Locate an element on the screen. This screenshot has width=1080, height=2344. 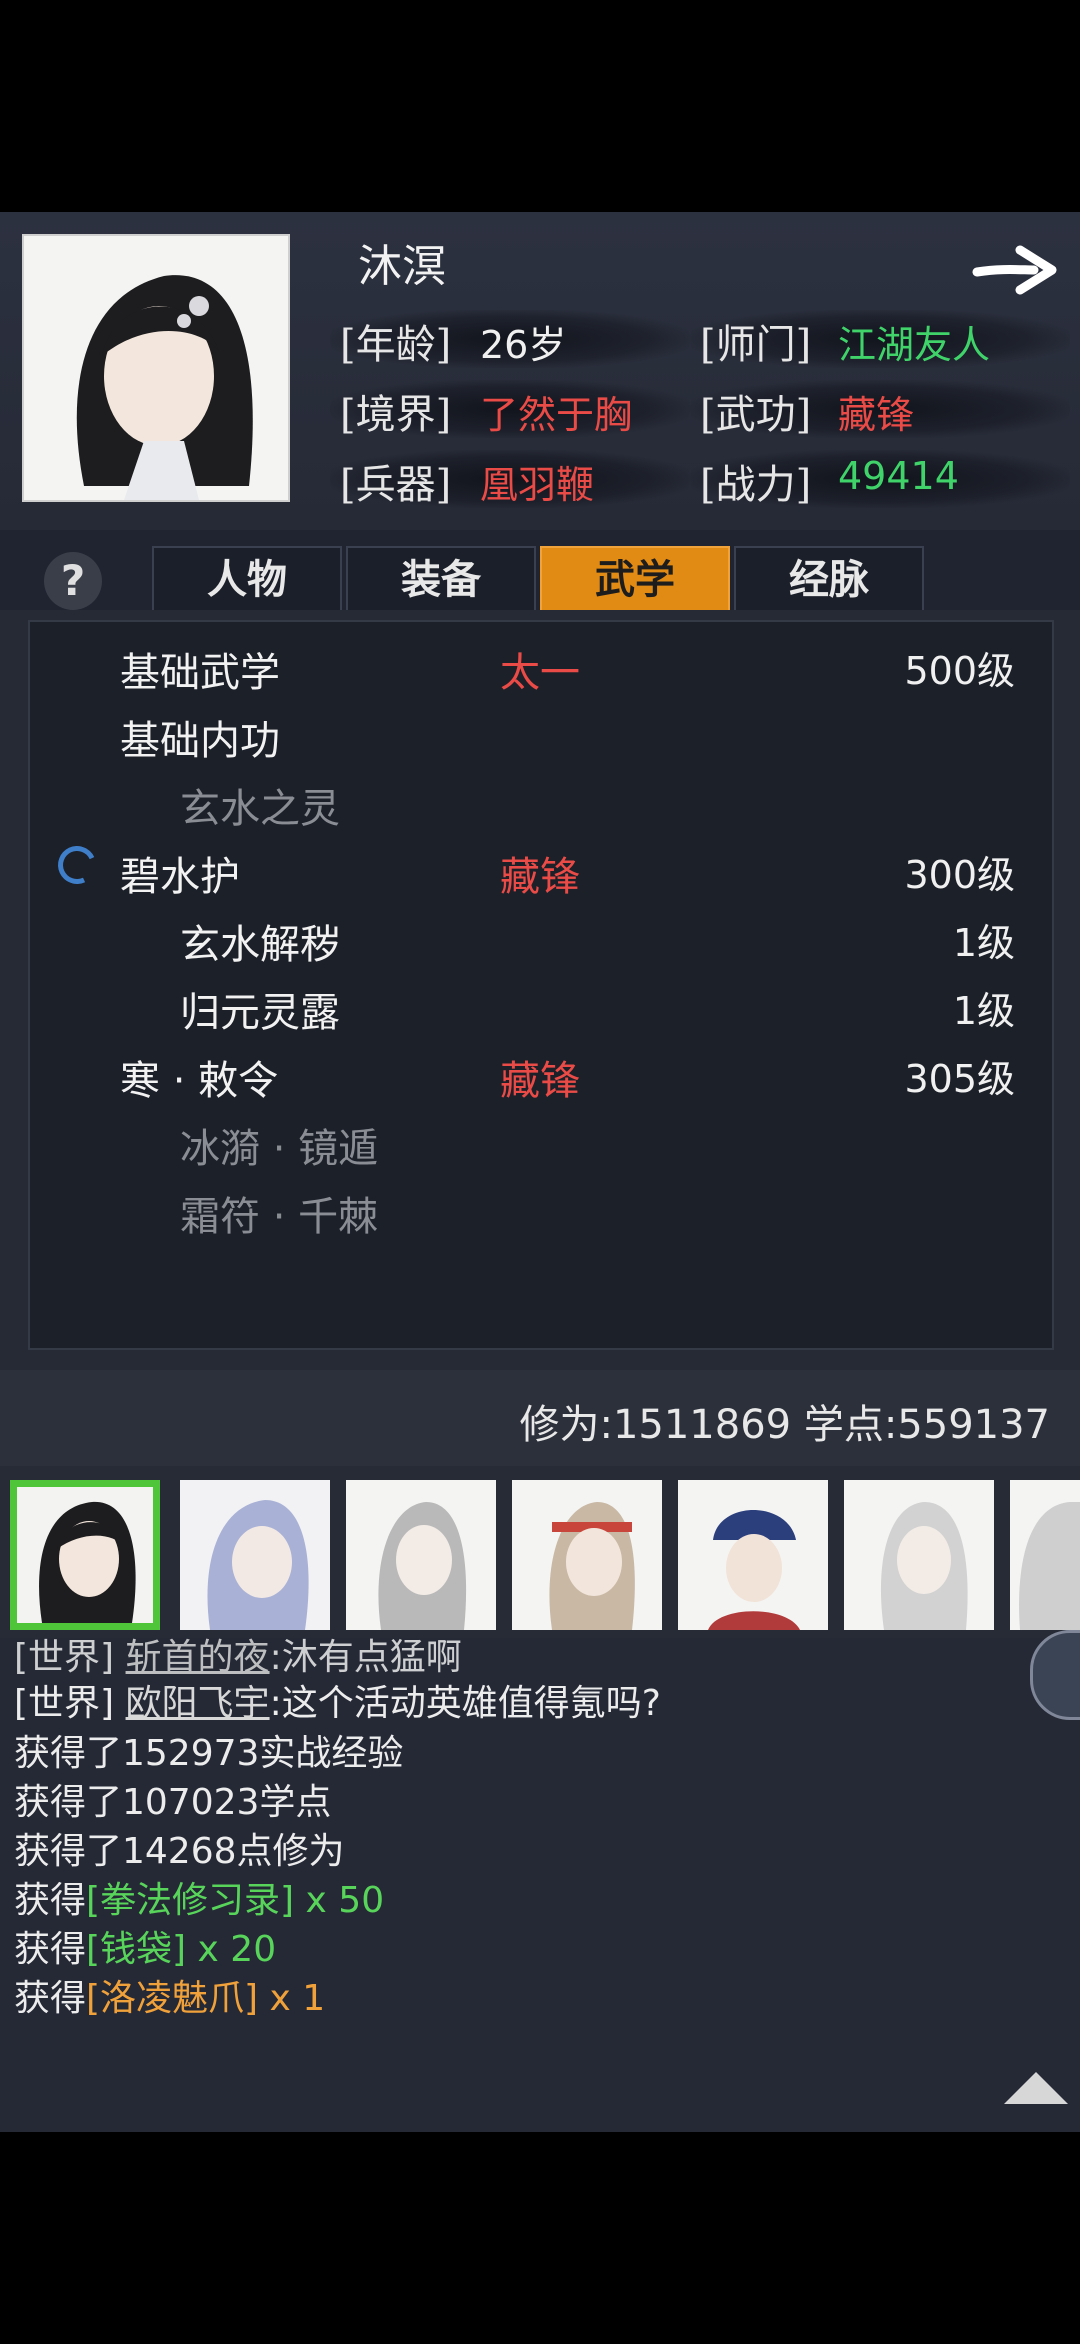
chat-message: :这个活动英雄值得氪吗? is located at coordinates (465, 1703).